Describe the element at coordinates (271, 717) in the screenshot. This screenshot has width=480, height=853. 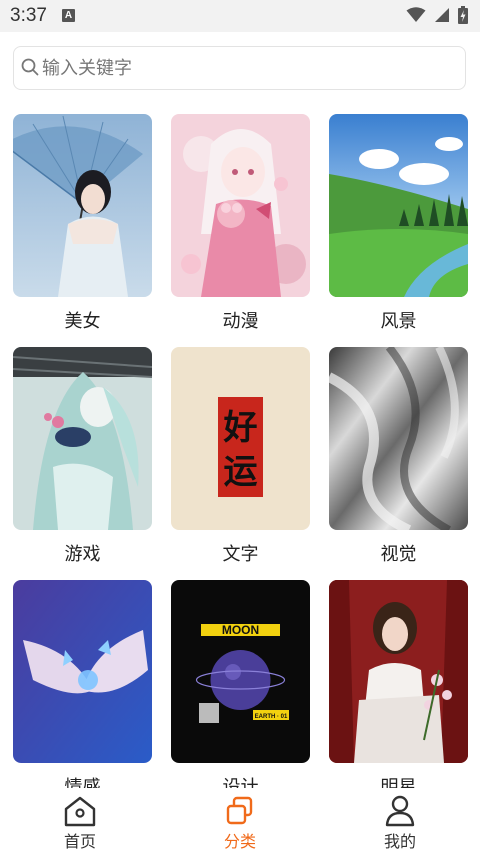
I see `moon-subtitle: EARTH · 01` at that location.